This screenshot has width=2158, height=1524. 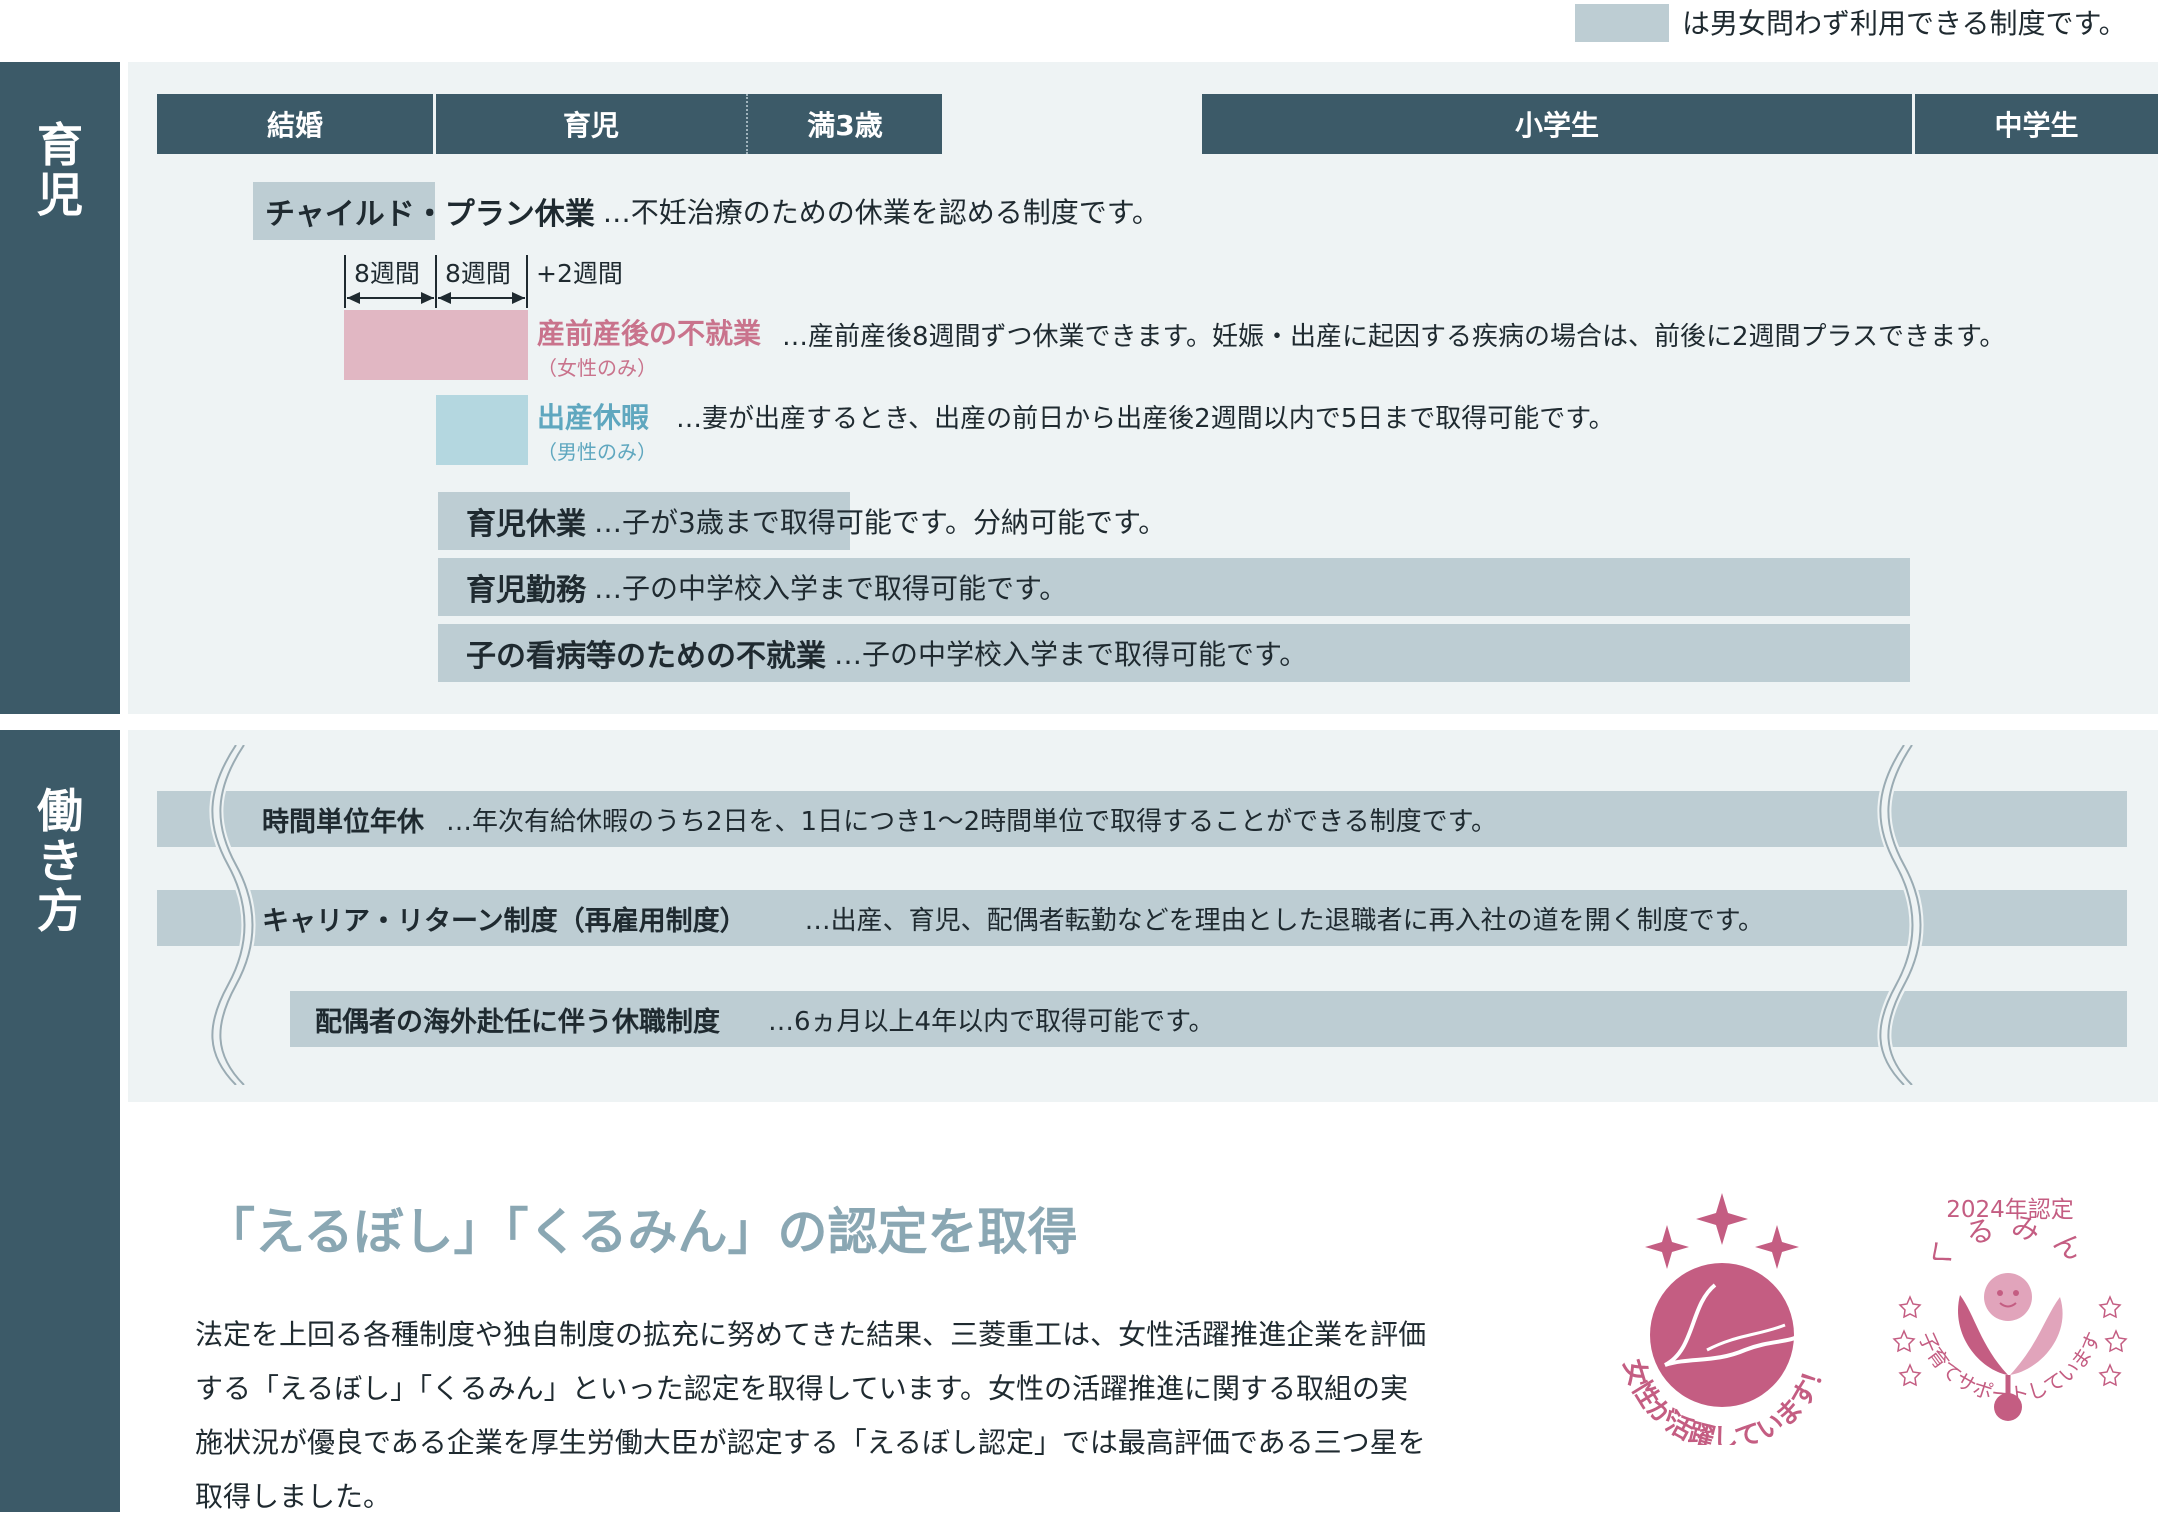 What do you see at coordinates (844, 124) in the screenshot?
I see `timeline-age3: 満3歳` at bounding box center [844, 124].